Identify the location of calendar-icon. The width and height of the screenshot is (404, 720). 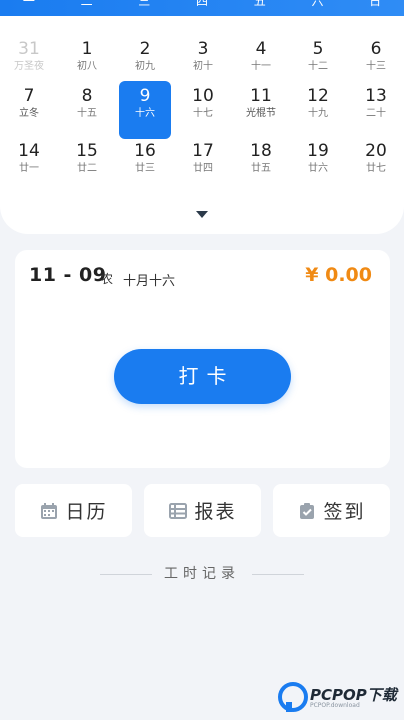
(49, 511).